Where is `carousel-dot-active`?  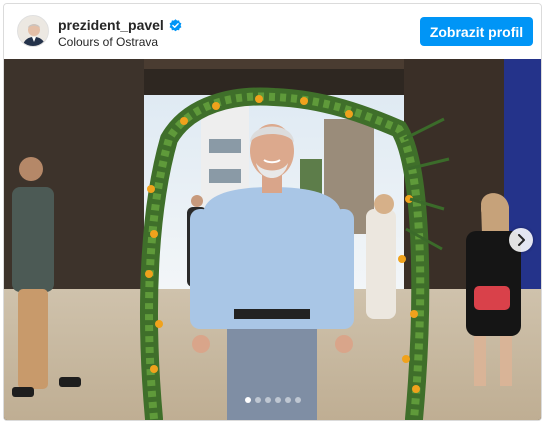
carousel-dot-active is located at coordinates (247, 400).